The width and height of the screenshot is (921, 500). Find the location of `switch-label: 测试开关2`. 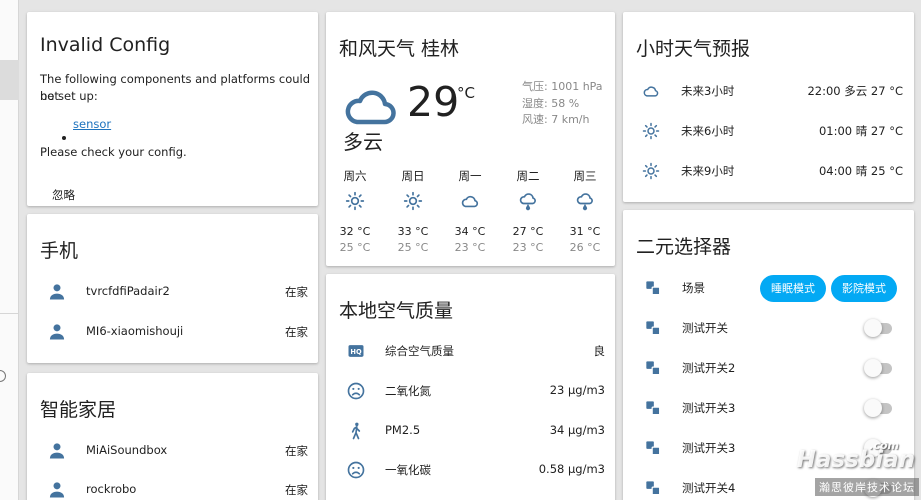

switch-label: 测试开关2 is located at coordinates (709, 368).